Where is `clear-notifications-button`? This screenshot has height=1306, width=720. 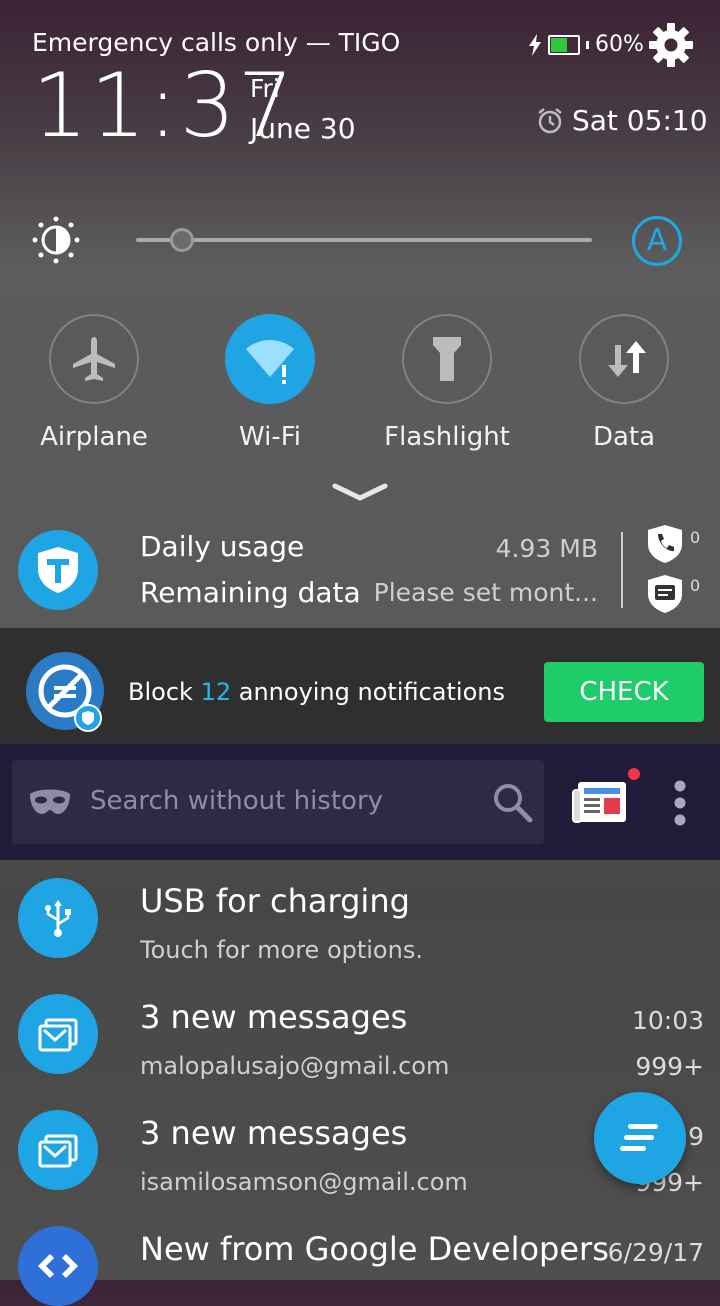 clear-notifications-button is located at coordinates (640, 1138).